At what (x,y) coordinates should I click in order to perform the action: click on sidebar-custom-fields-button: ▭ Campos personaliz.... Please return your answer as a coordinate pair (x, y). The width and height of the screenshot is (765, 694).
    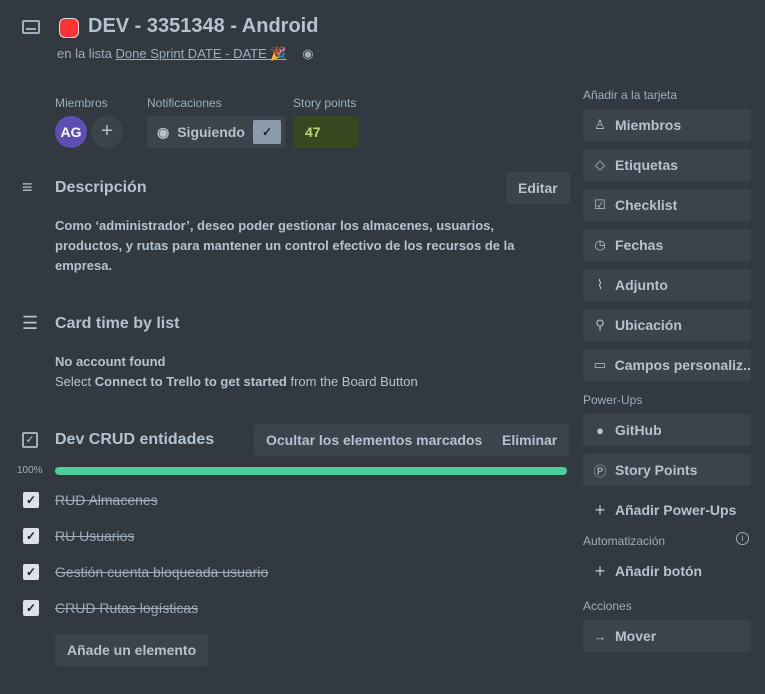
    Looking at the image, I should click on (667, 365).